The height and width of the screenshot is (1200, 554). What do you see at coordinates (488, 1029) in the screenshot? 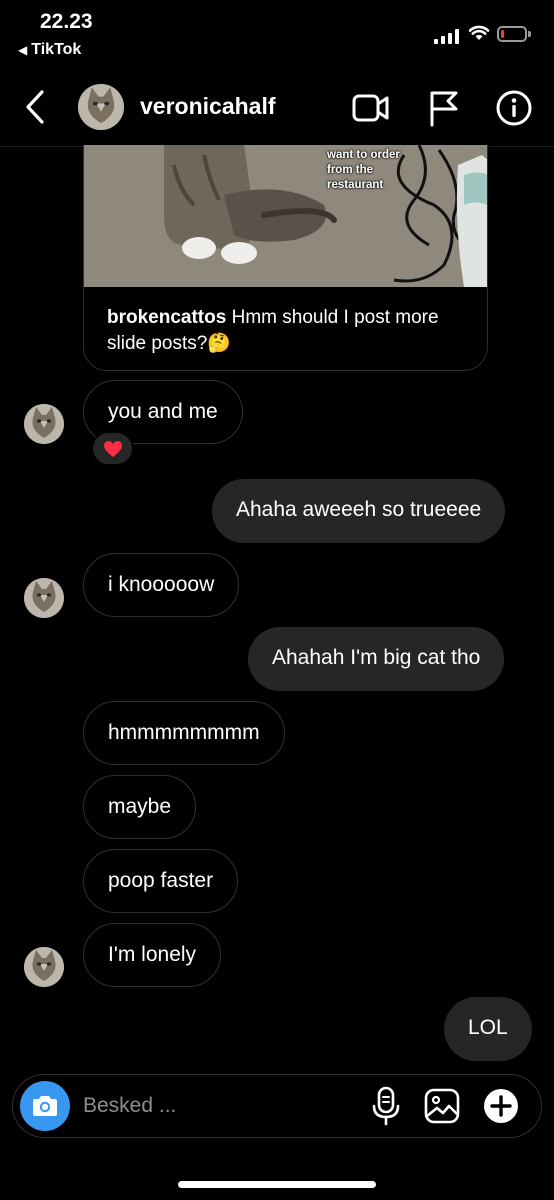
I see `message-bubble-outgoing: LOL` at bounding box center [488, 1029].